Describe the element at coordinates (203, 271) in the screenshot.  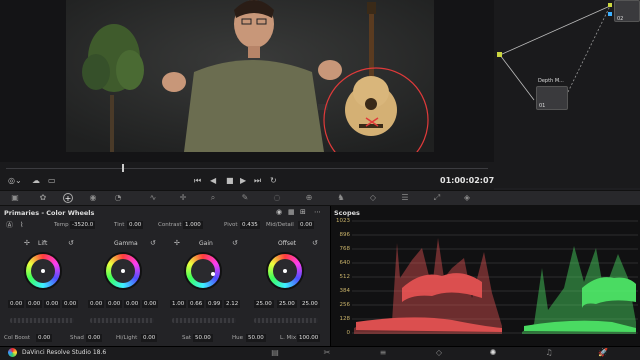
I see `gain-wheel` at that location.